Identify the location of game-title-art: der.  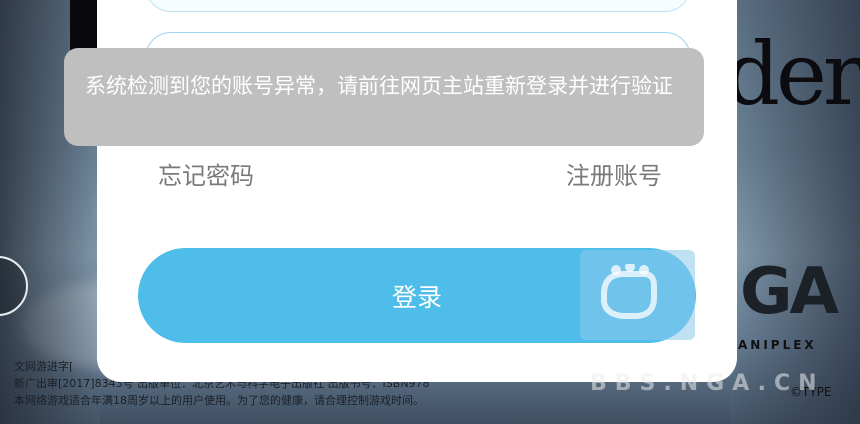
(792, 75).